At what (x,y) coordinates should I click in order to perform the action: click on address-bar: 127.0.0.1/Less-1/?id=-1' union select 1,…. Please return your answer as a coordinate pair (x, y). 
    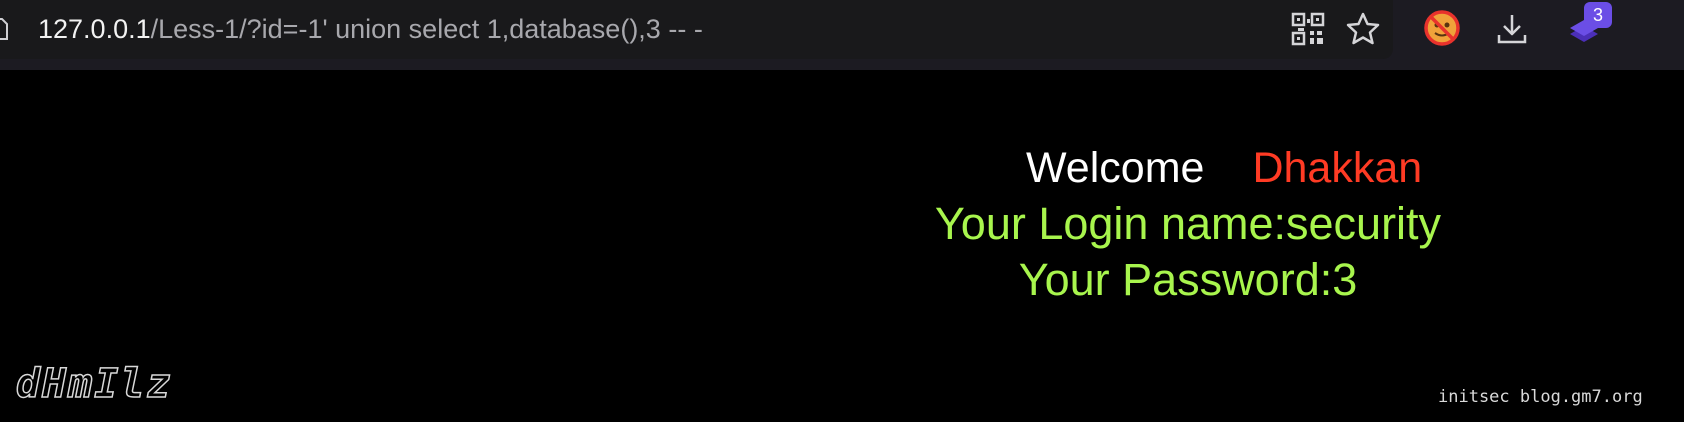
    Looking at the image, I should click on (696, 29).